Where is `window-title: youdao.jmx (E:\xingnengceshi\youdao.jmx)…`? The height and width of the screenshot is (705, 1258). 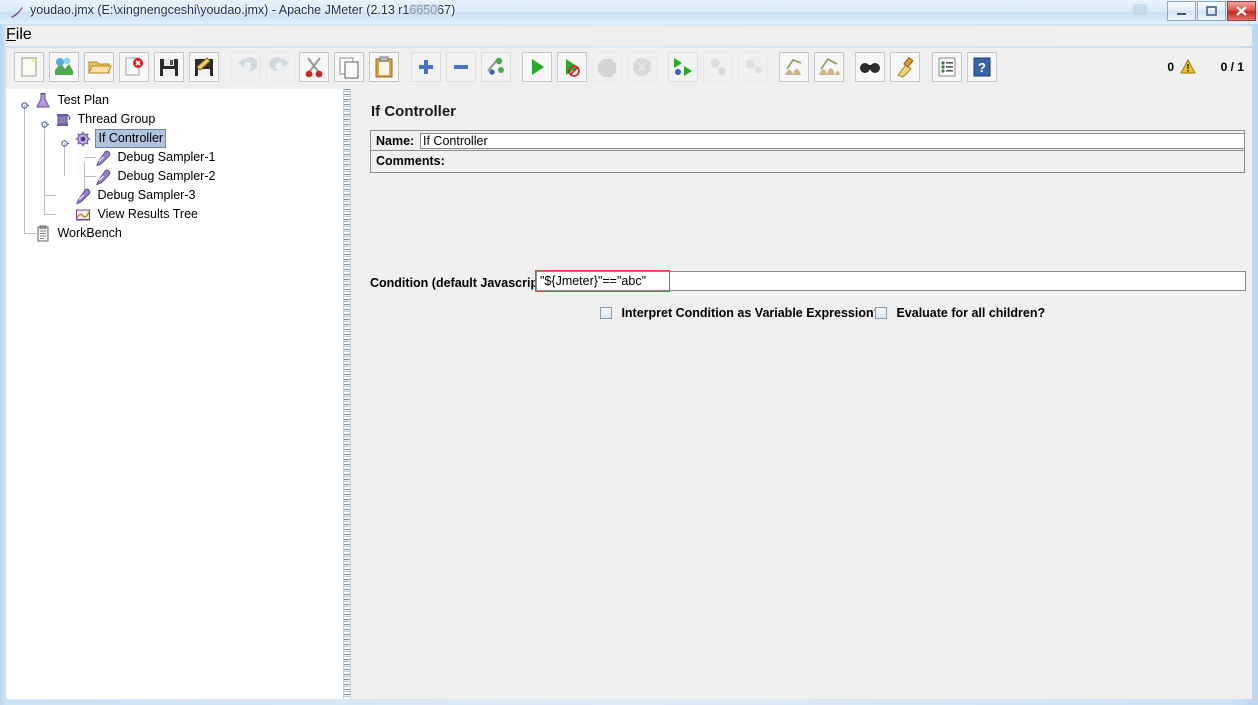
window-title: youdao.jmx (E:\xingnengceshi\youdao.jmx)… is located at coordinates (243, 10).